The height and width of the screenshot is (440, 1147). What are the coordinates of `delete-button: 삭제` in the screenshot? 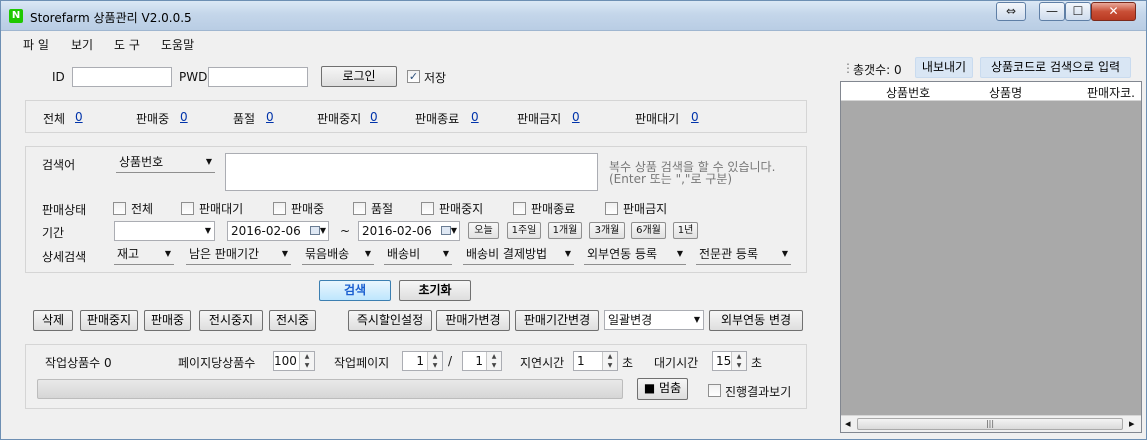 It's located at (53, 320).